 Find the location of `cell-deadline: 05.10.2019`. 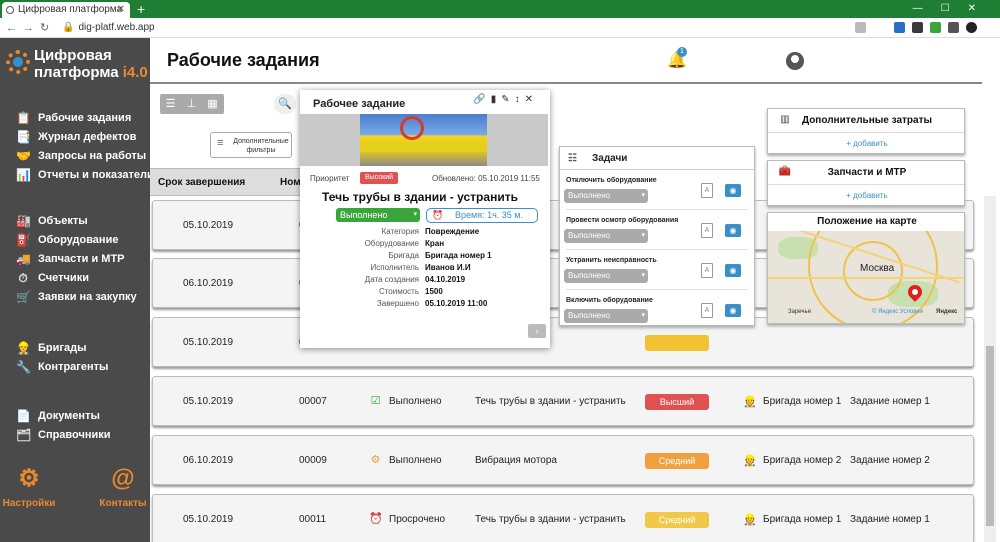

cell-deadline: 05.10.2019 is located at coordinates (208, 401).